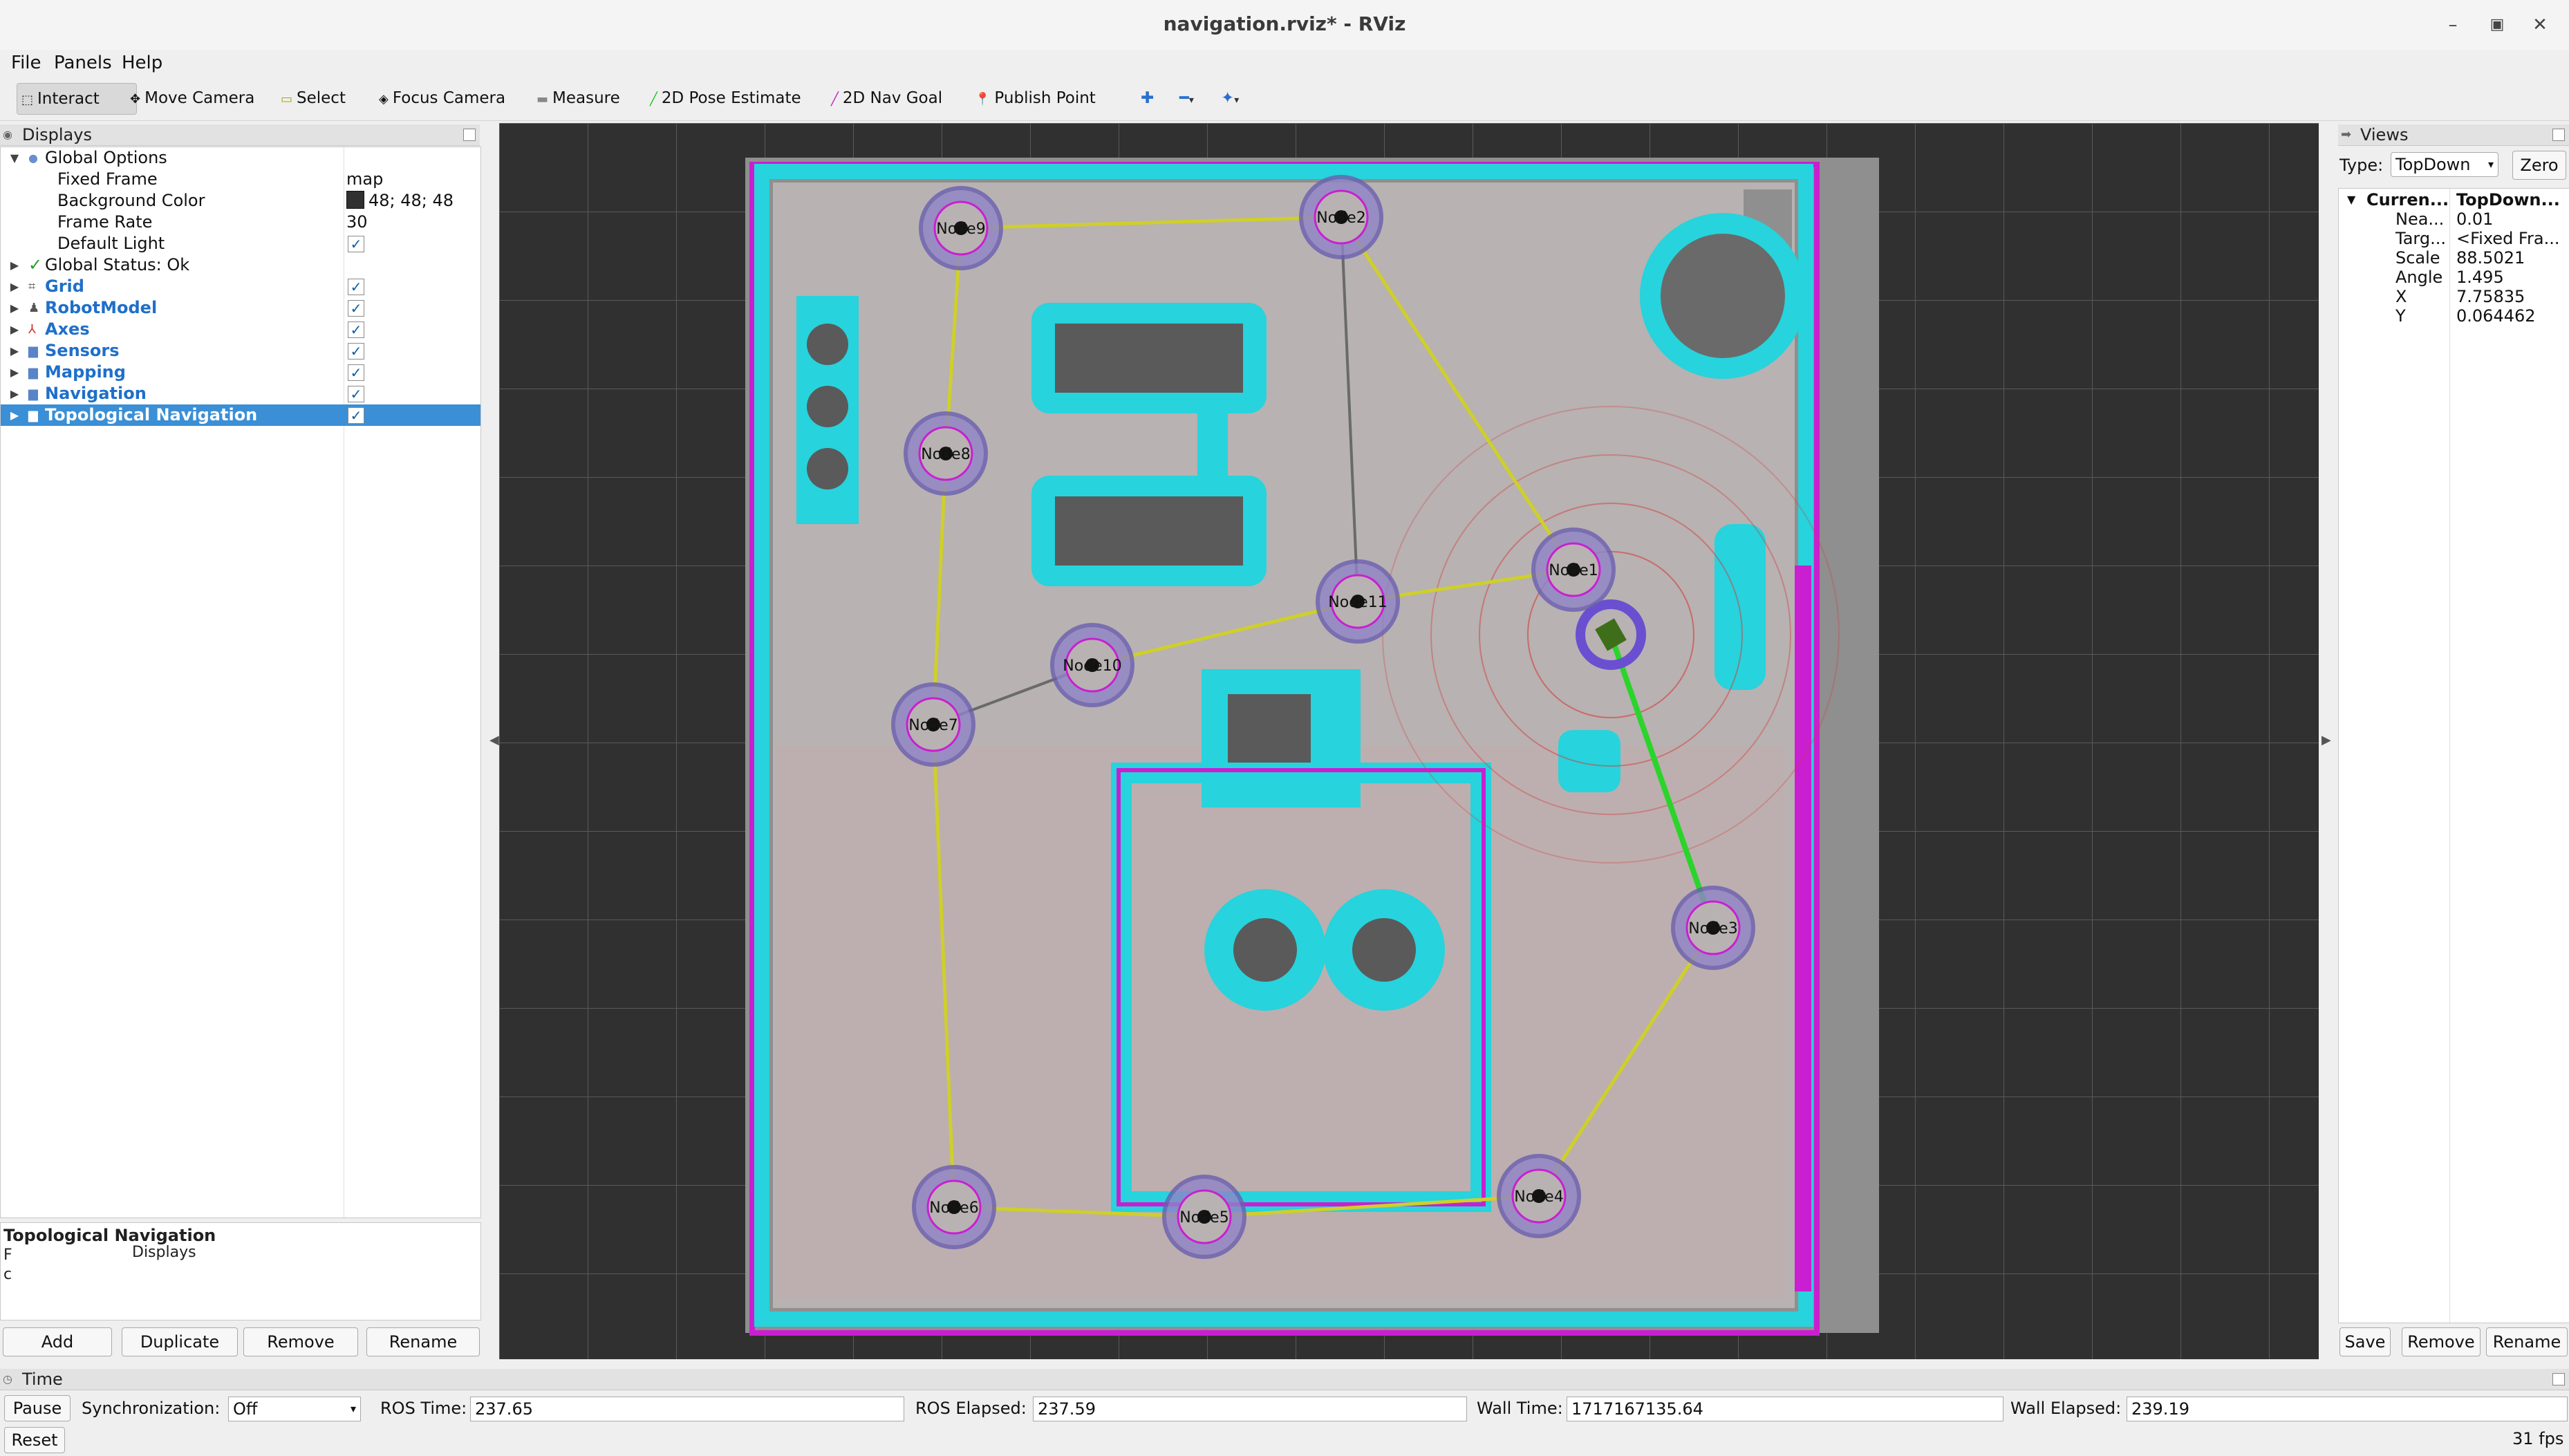  I want to click on ros-elapsed-field: 237.59, so click(1250, 1409).